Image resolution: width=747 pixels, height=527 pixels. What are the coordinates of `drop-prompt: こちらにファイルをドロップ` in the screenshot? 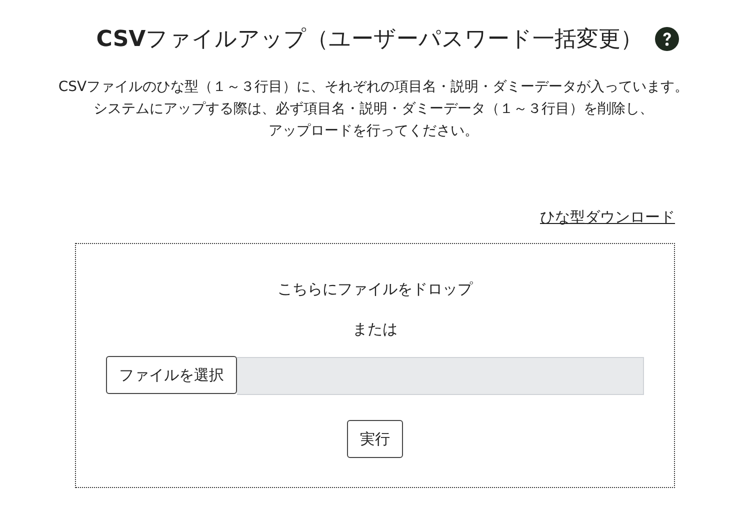 It's located at (375, 289).